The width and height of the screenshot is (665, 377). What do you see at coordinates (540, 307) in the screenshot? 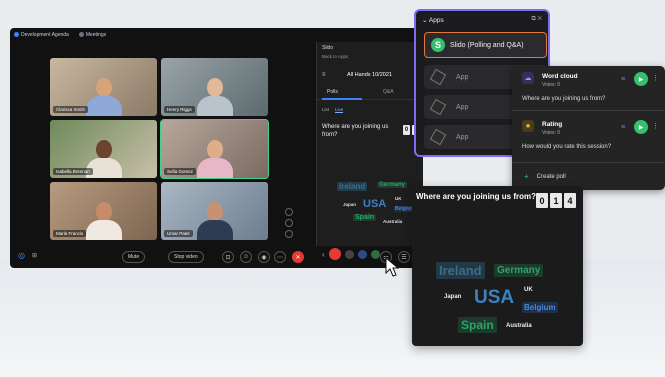
I see `cloud-word: Belgium` at bounding box center [540, 307].